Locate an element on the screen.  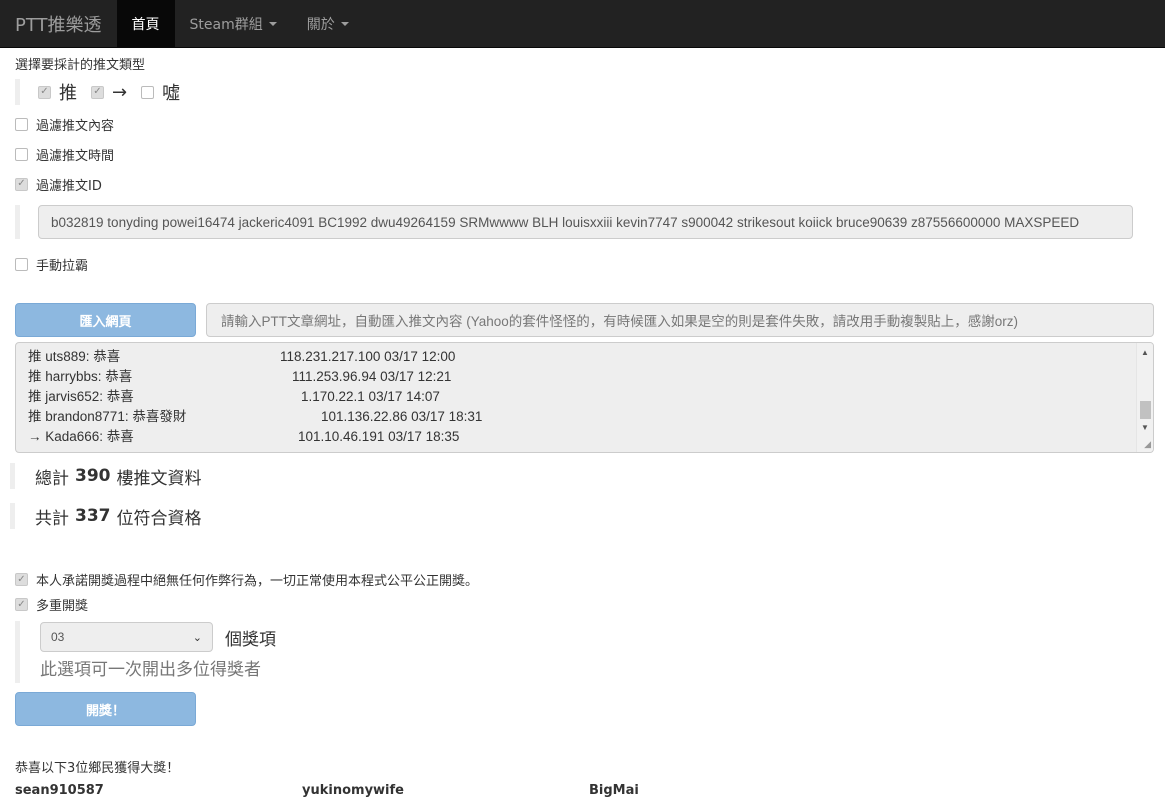
nav-about: 關於 is located at coordinates (328, 23).